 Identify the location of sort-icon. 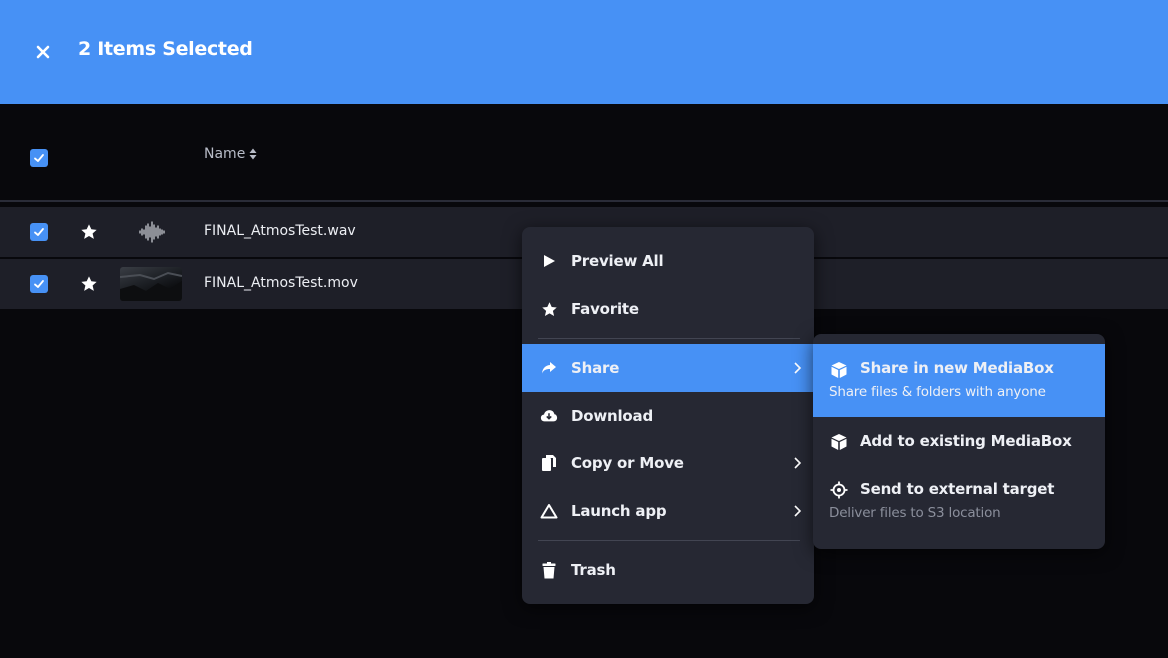
(253, 154).